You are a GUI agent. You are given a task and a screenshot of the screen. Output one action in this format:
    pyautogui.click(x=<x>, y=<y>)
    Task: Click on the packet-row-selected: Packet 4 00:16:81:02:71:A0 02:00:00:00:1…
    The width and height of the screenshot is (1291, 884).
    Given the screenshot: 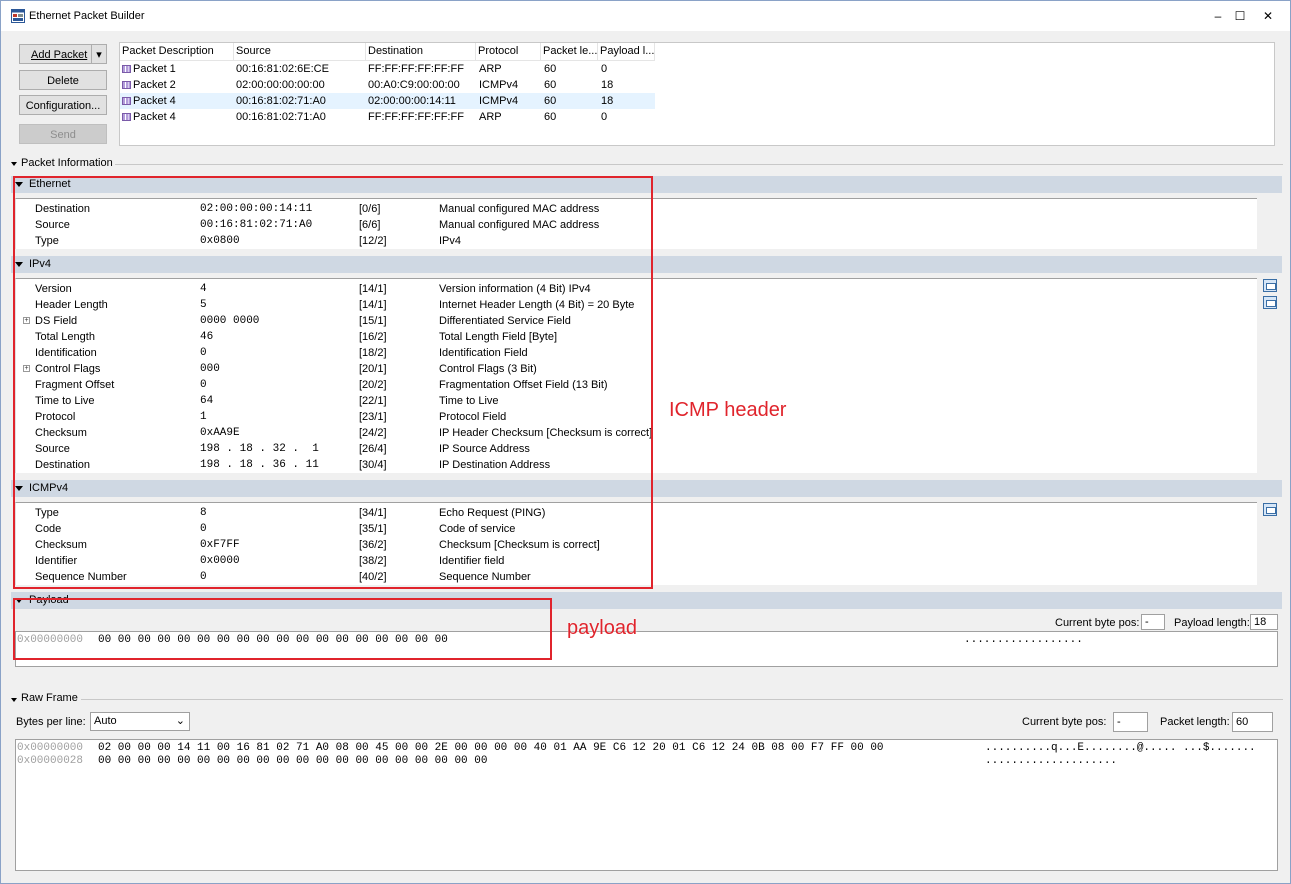 What is the action you would take?
    pyautogui.click(x=387, y=101)
    